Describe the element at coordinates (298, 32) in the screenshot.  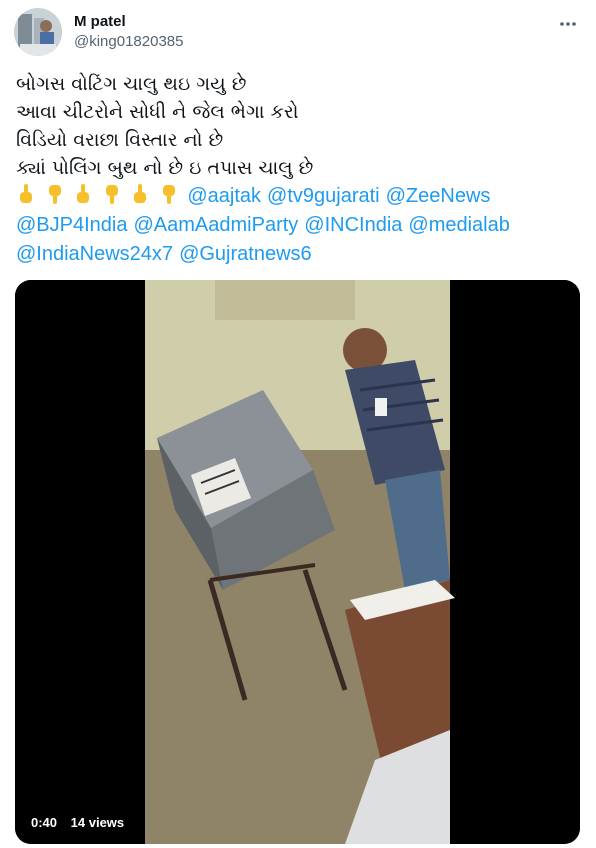
I see `tweet-header: M patel @king01820385` at that location.